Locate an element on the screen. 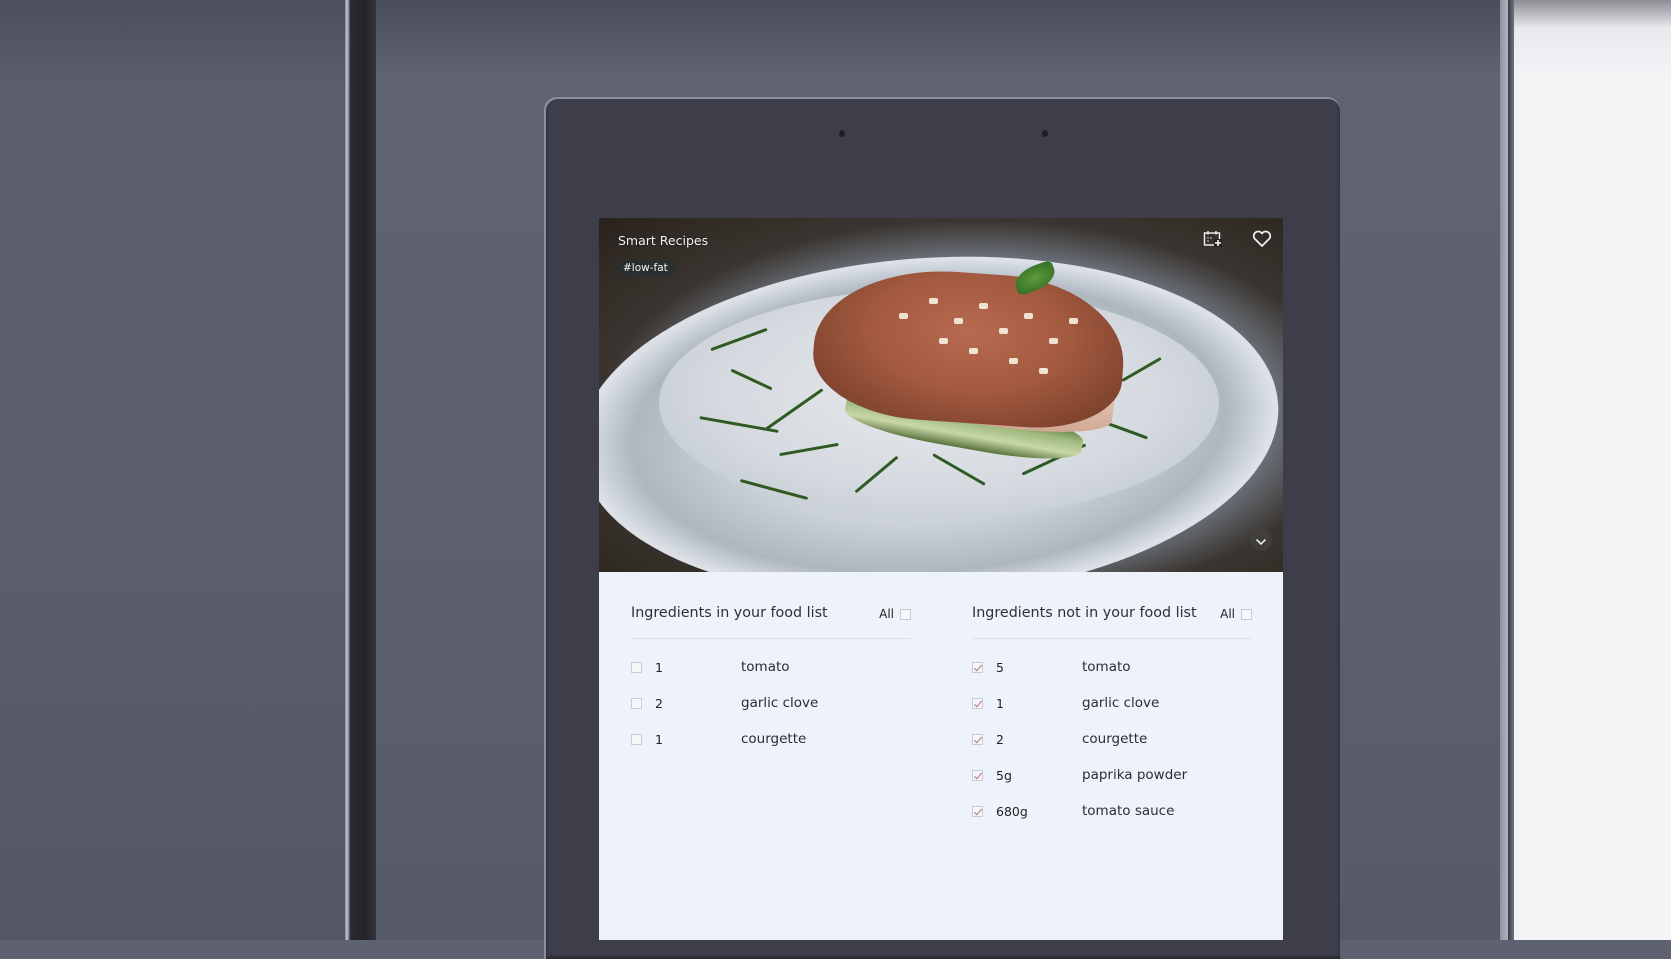 Image resolution: width=1671 pixels, height=959 pixels. ingredient-row: 1 tomato is located at coordinates (771, 667).